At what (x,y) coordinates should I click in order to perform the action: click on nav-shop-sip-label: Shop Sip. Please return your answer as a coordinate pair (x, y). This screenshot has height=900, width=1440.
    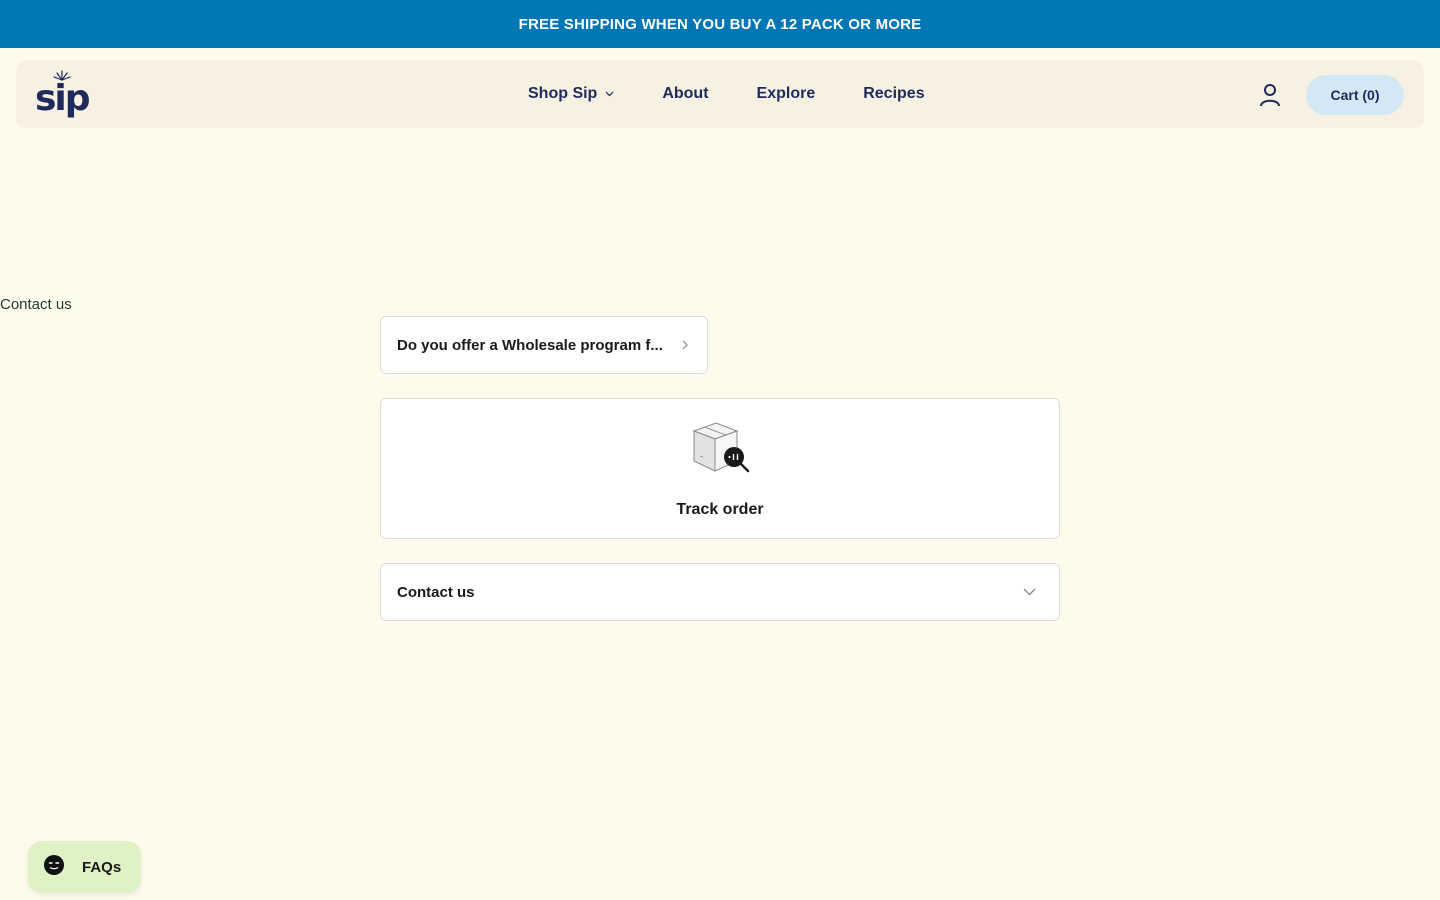
    Looking at the image, I should click on (563, 93).